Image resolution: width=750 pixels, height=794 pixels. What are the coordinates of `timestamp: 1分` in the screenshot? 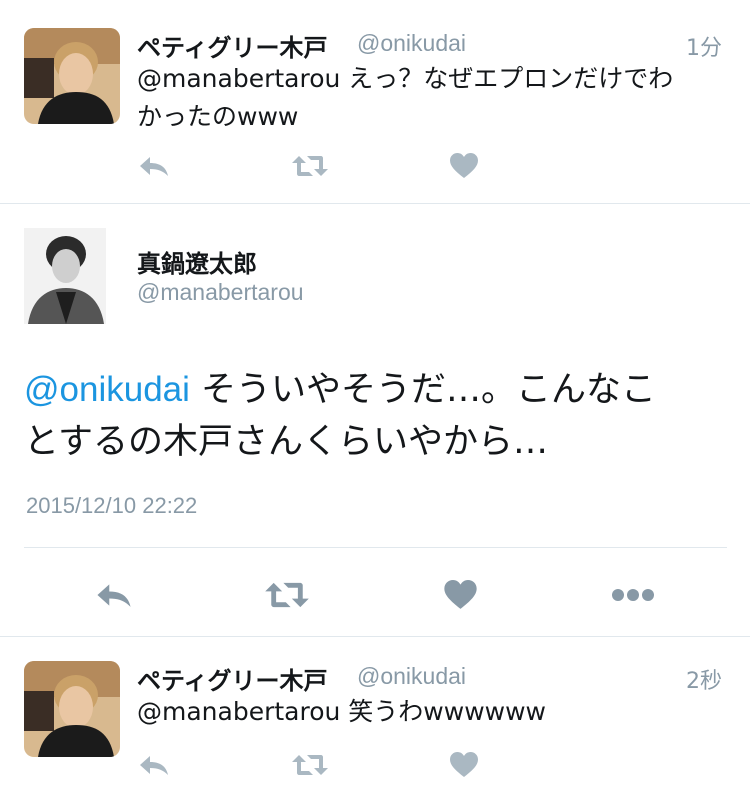 It's located at (704, 48).